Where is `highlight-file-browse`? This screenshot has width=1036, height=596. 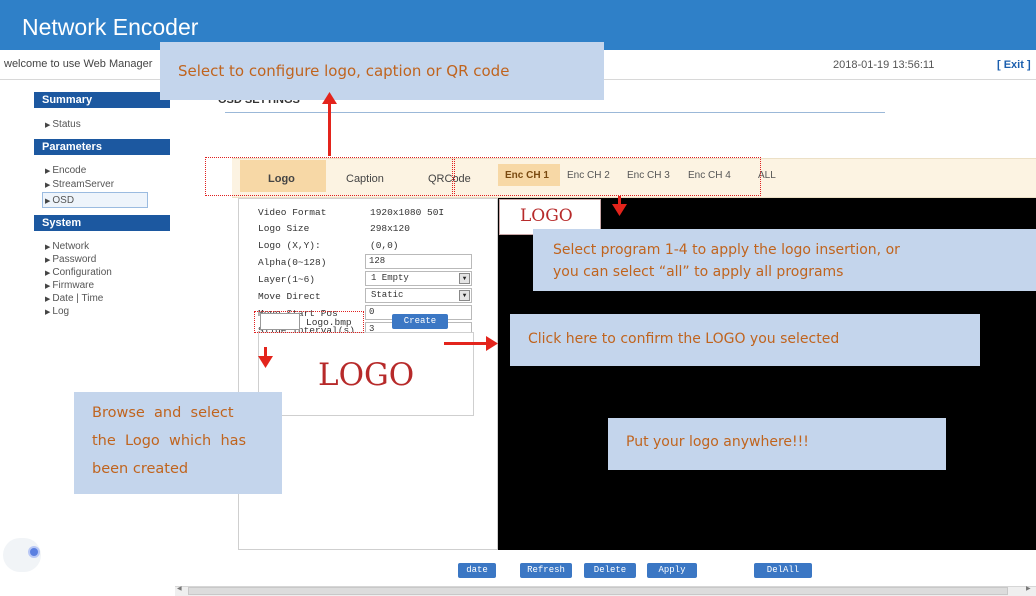
highlight-file-browse is located at coordinates (309, 322).